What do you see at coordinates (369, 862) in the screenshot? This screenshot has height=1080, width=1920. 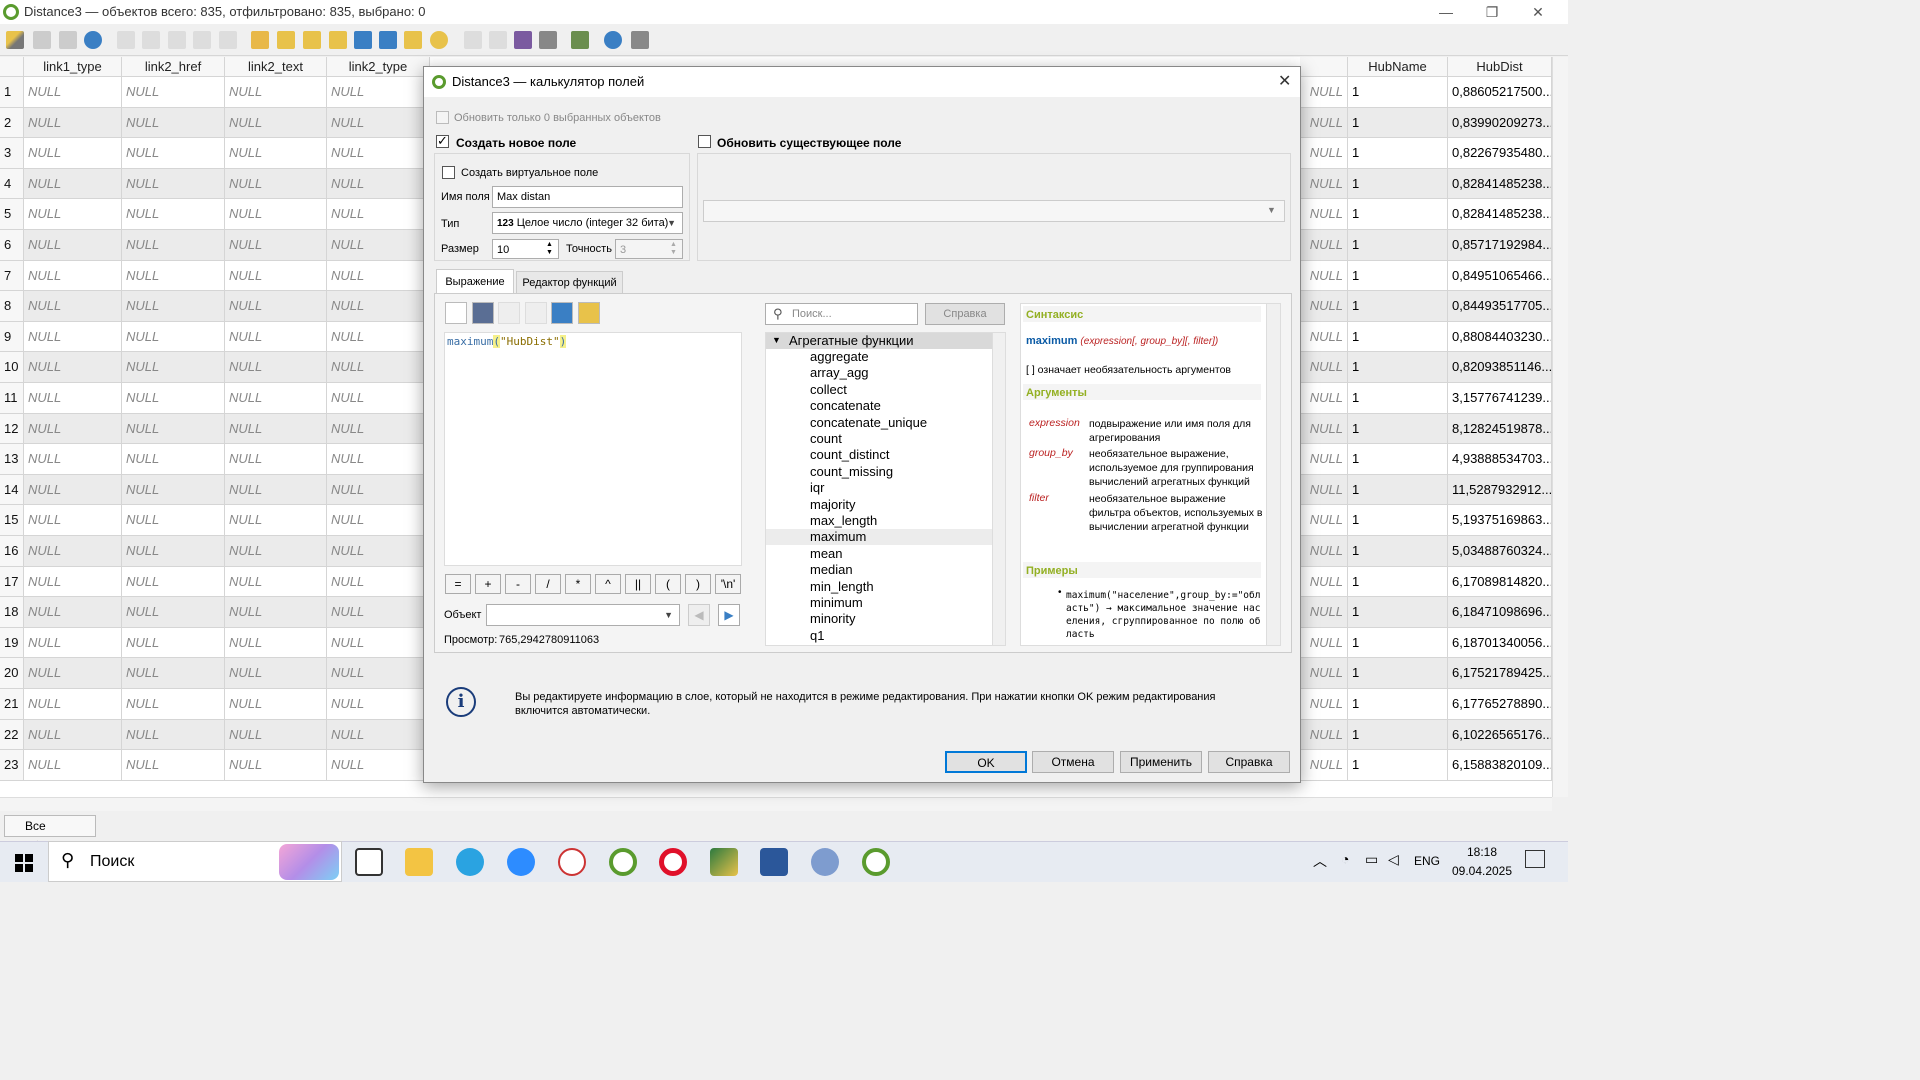 I see `task-view-icon` at bounding box center [369, 862].